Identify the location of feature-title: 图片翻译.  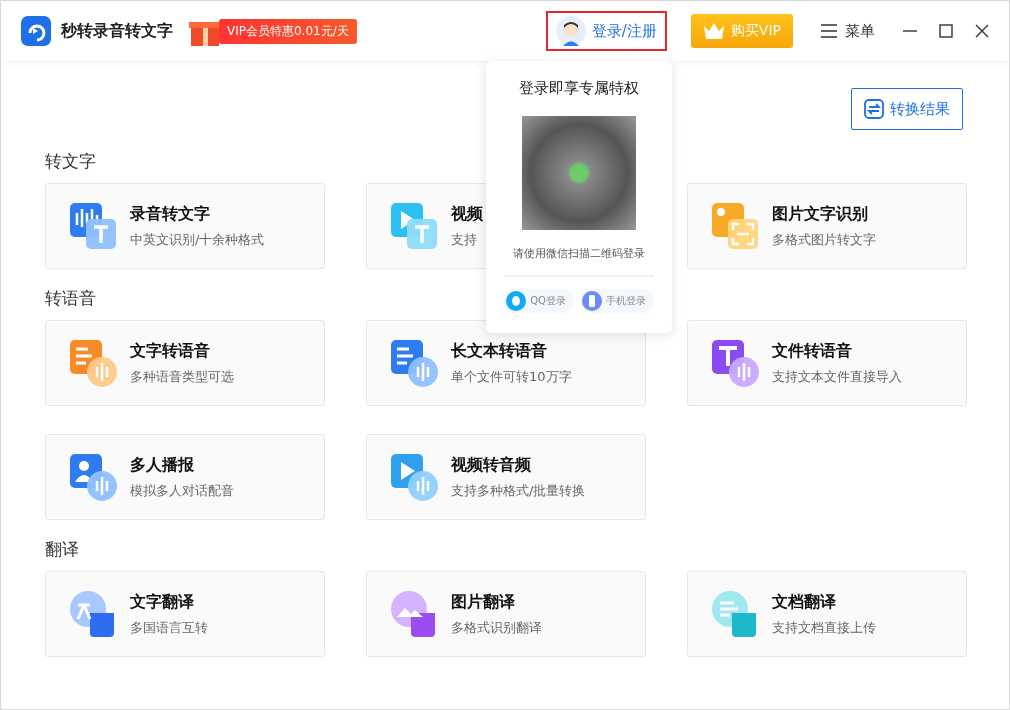
(483, 602).